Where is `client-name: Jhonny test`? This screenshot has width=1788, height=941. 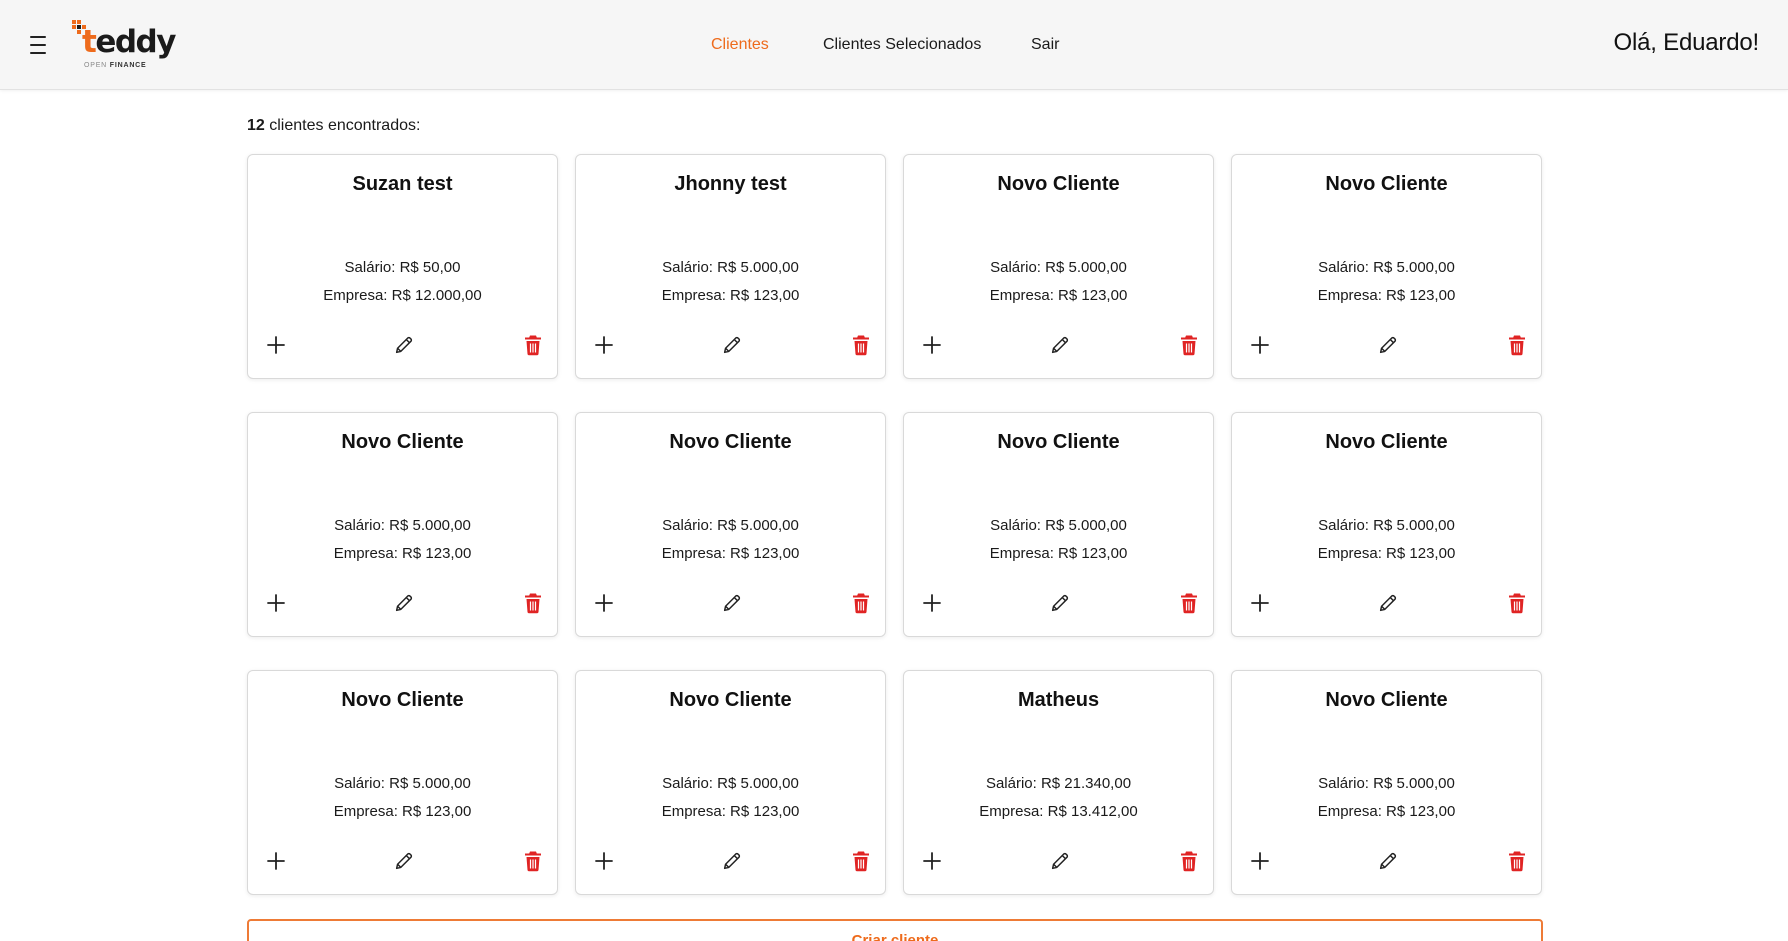 client-name: Jhonny test is located at coordinates (730, 184).